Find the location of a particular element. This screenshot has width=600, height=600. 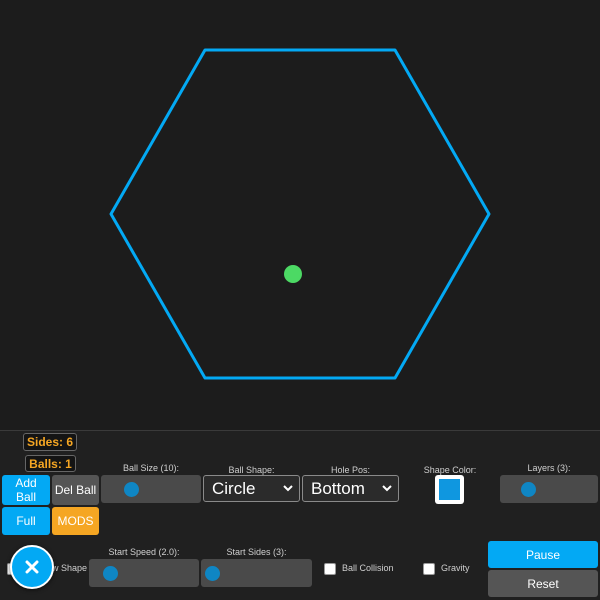

start-sides-label: Start Sides (3): is located at coordinates (256, 552).